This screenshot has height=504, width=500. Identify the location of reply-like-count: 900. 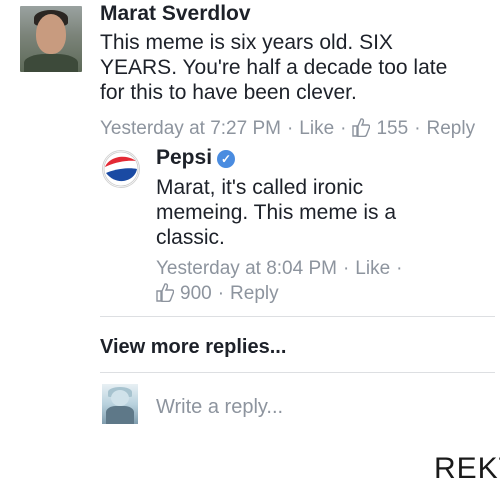
(184, 293).